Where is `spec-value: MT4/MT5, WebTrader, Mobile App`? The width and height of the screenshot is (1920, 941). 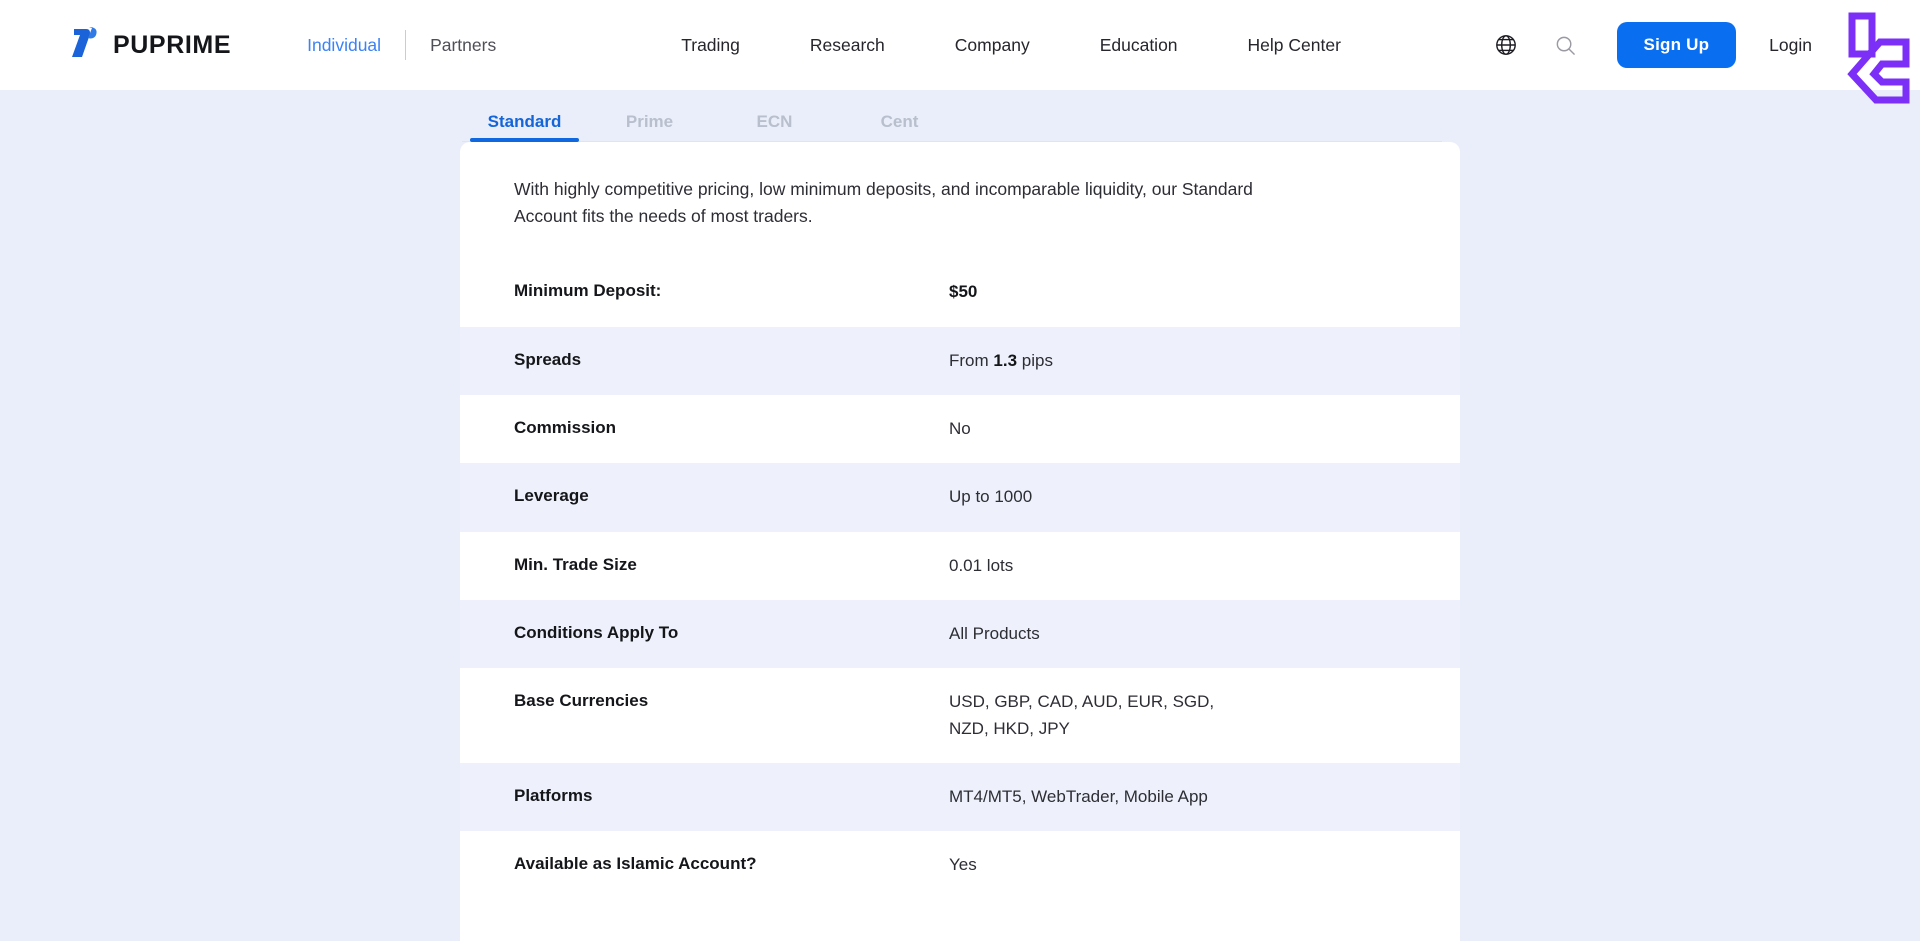 spec-value: MT4/MT5, WebTrader, Mobile App is located at coordinates (1078, 796).